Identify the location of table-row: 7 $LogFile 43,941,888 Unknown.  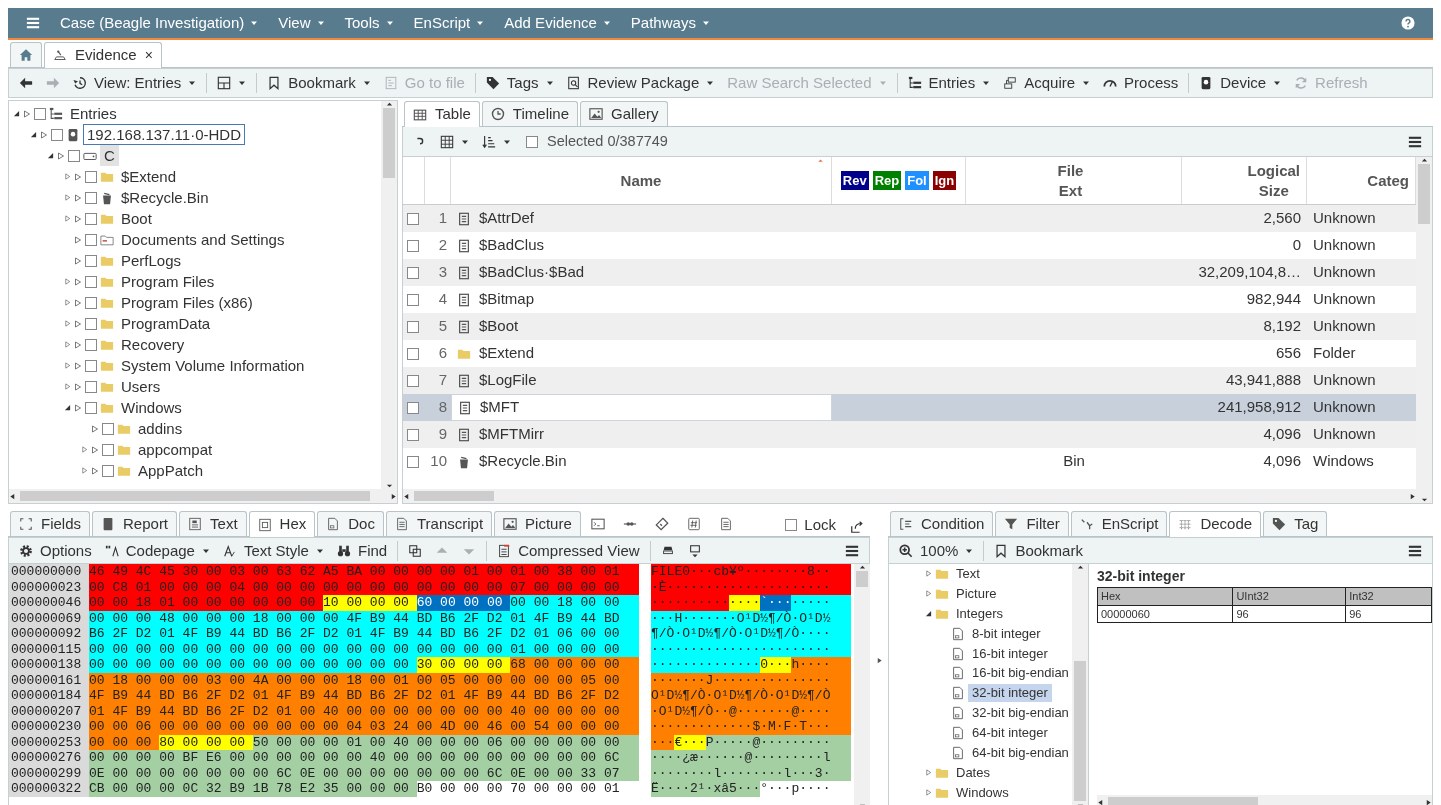
(909, 380).